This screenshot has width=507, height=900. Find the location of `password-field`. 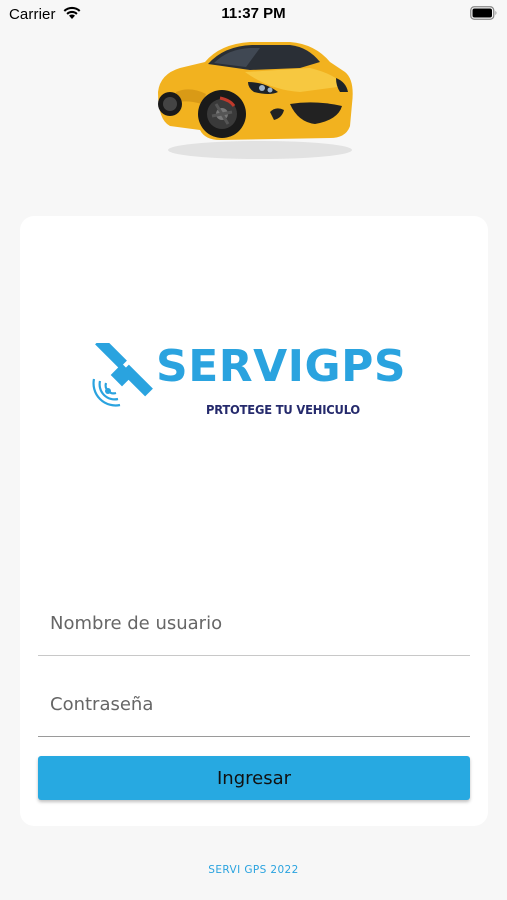

password-field is located at coordinates (254, 702).